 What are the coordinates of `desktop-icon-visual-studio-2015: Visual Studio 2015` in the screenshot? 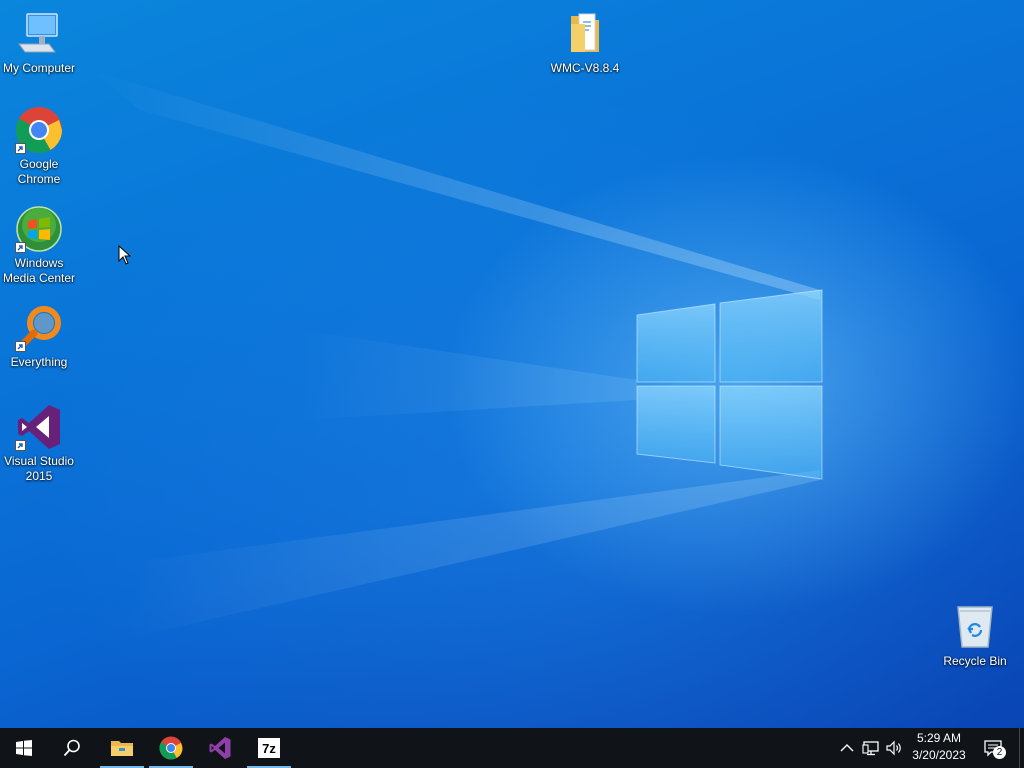 It's located at (39, 443).